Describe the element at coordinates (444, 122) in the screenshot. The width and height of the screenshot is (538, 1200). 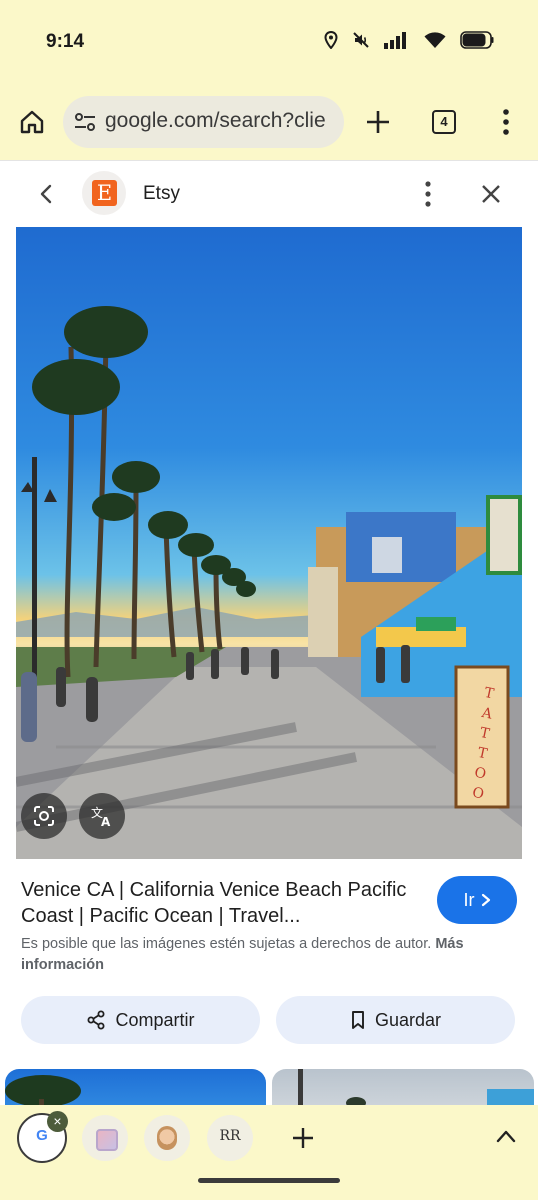
I see `tab-switcher-button: 4` at that location.